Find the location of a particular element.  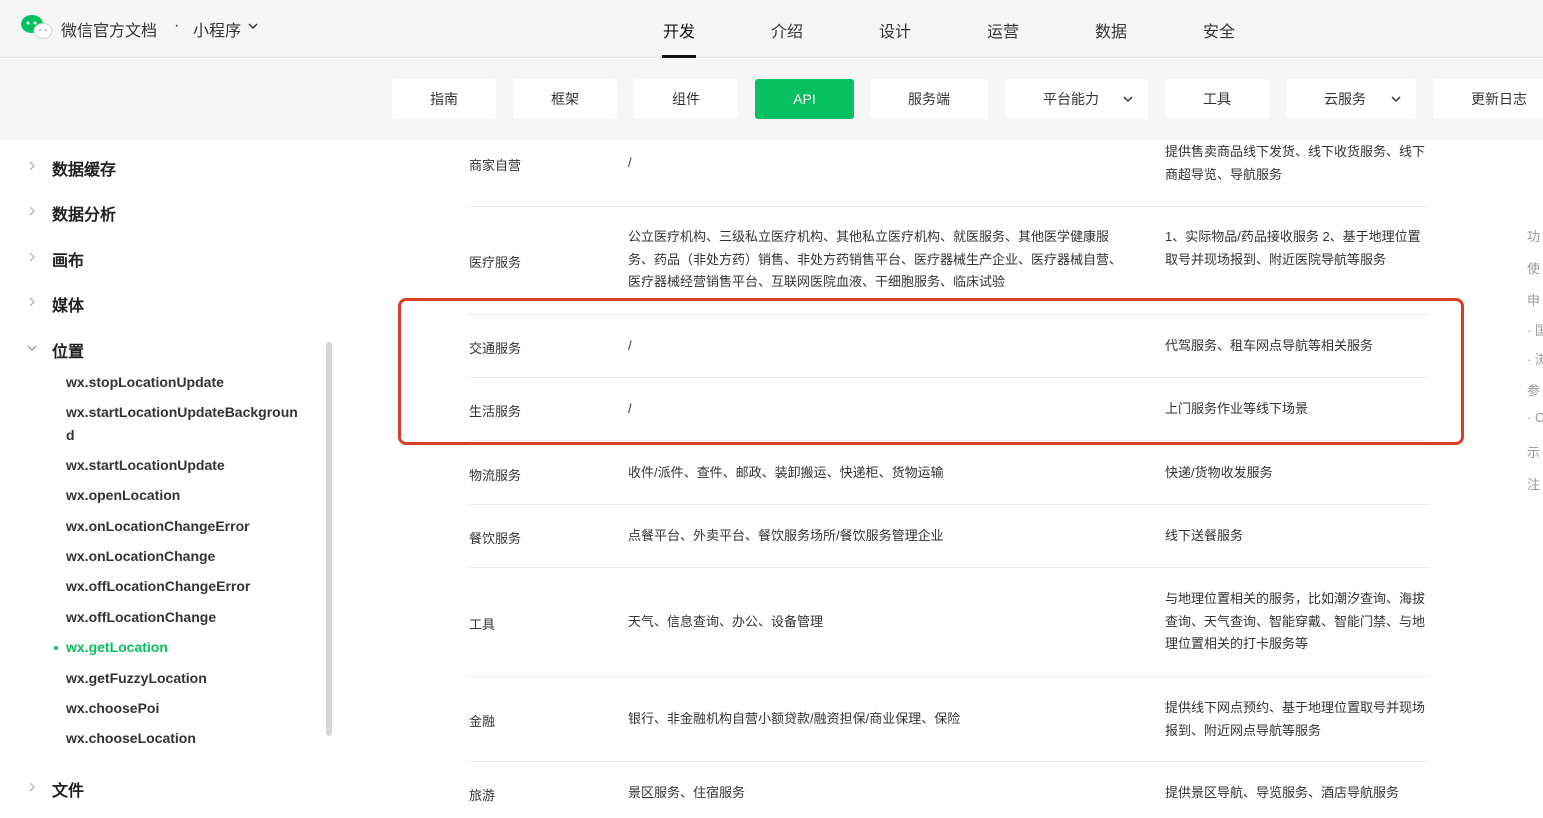

sidebar-subitem: wx.onLocationChange is located at coordinates (182, 556).